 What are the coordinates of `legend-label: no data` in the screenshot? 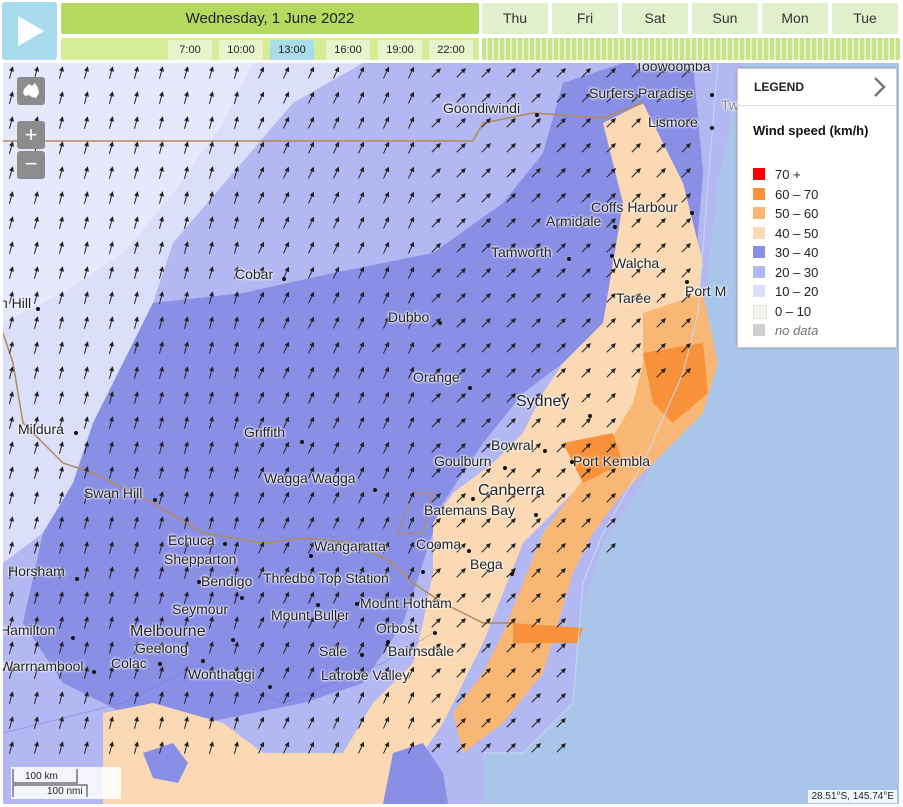 It's located at (797, 330).